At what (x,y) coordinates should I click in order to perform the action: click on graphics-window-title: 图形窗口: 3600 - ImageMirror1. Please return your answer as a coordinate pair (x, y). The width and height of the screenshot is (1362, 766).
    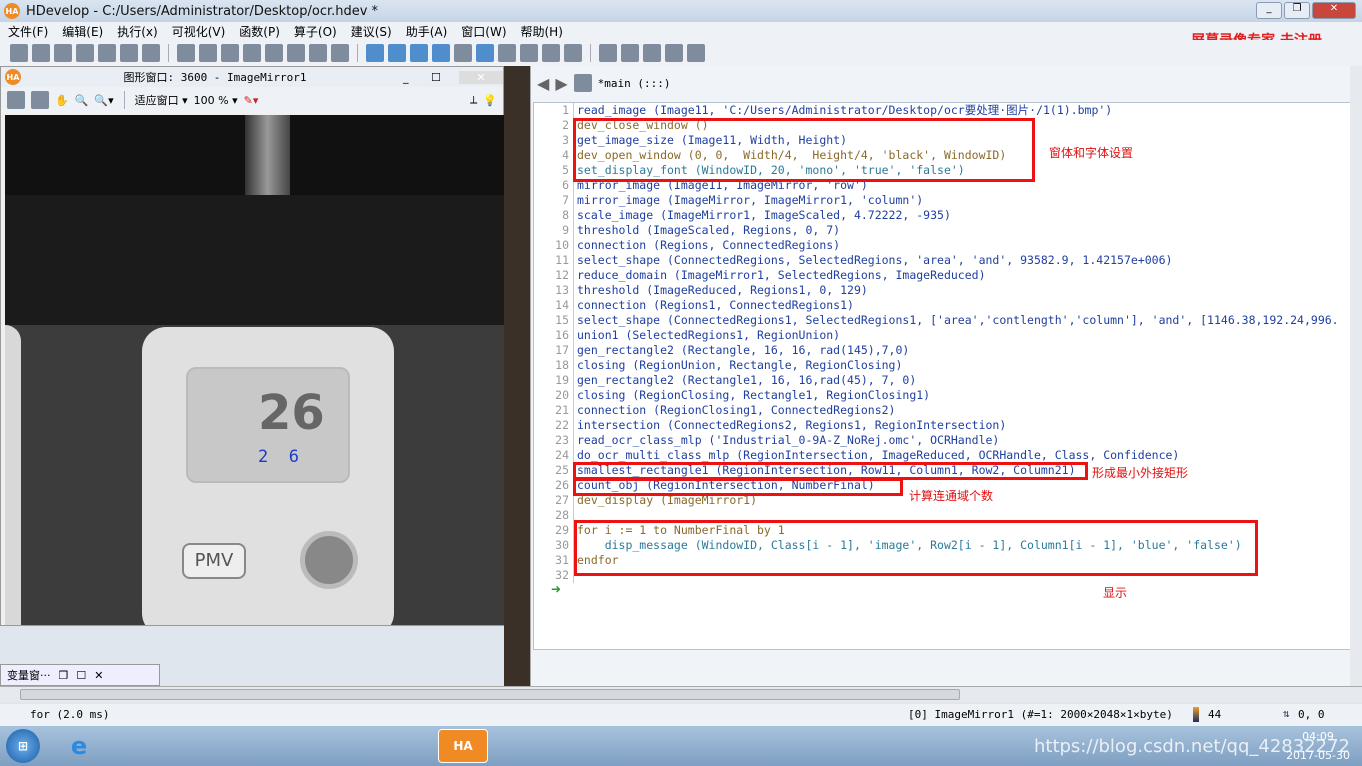
    Looking at the image, I should click on (215, 77).